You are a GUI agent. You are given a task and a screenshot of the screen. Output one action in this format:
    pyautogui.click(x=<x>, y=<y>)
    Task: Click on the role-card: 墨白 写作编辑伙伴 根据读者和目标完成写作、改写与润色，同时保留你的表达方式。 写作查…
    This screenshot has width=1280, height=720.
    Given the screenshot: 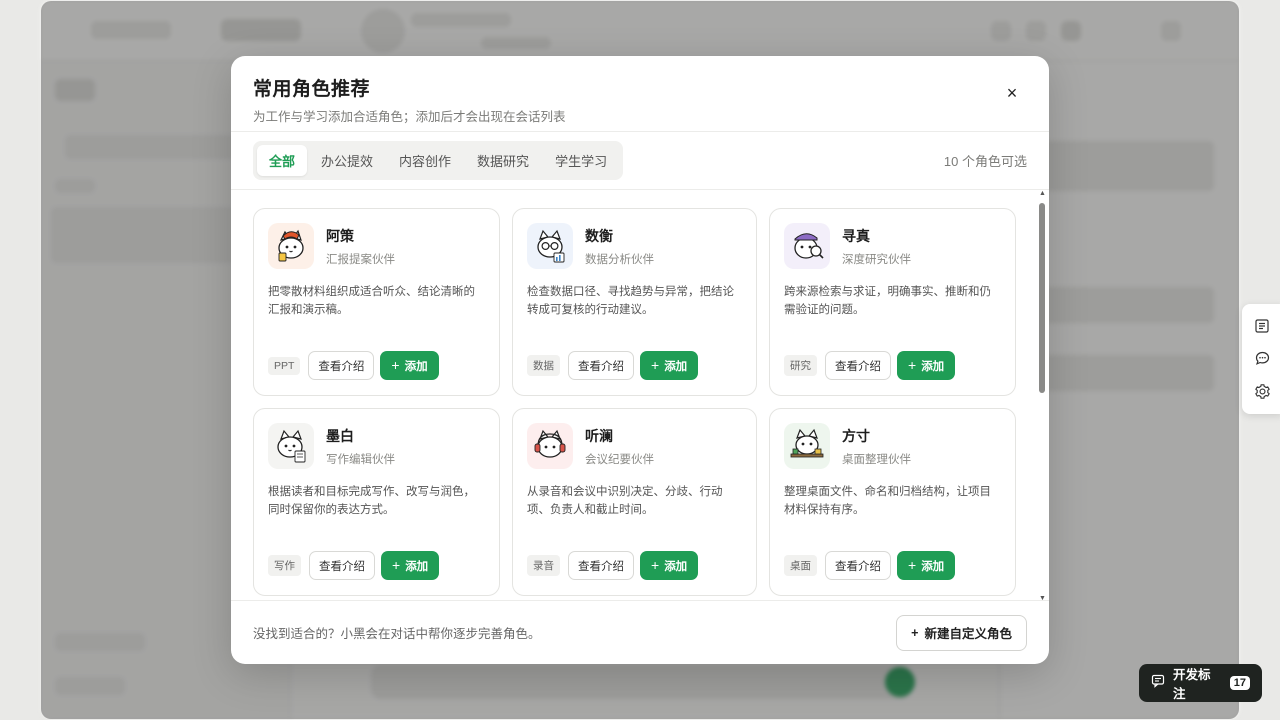 What is the action you would take?
    pyautogui.click(x=376, y=502)
    